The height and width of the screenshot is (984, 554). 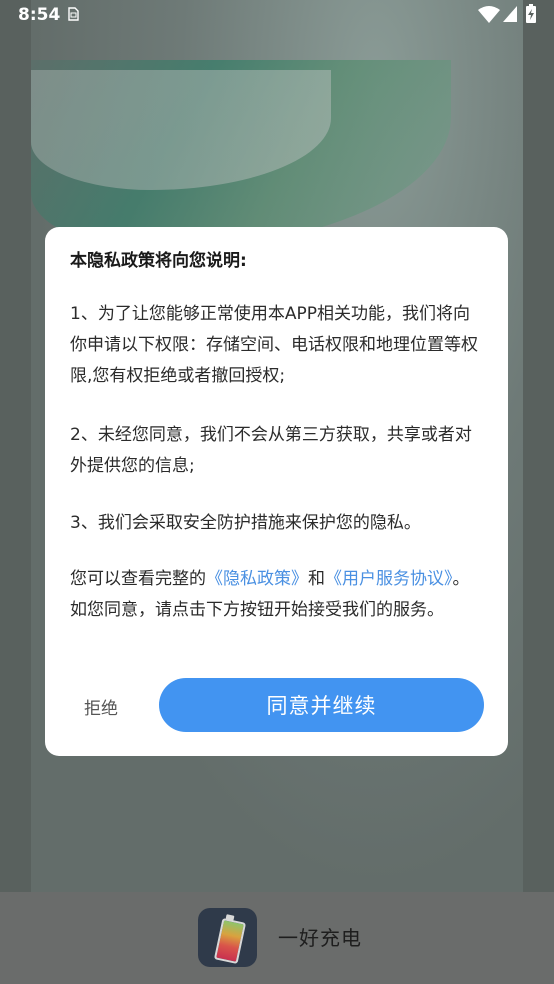 I want to click on dialog-title: 本隐私政策将向您说明:, so click(x=158, y=261).